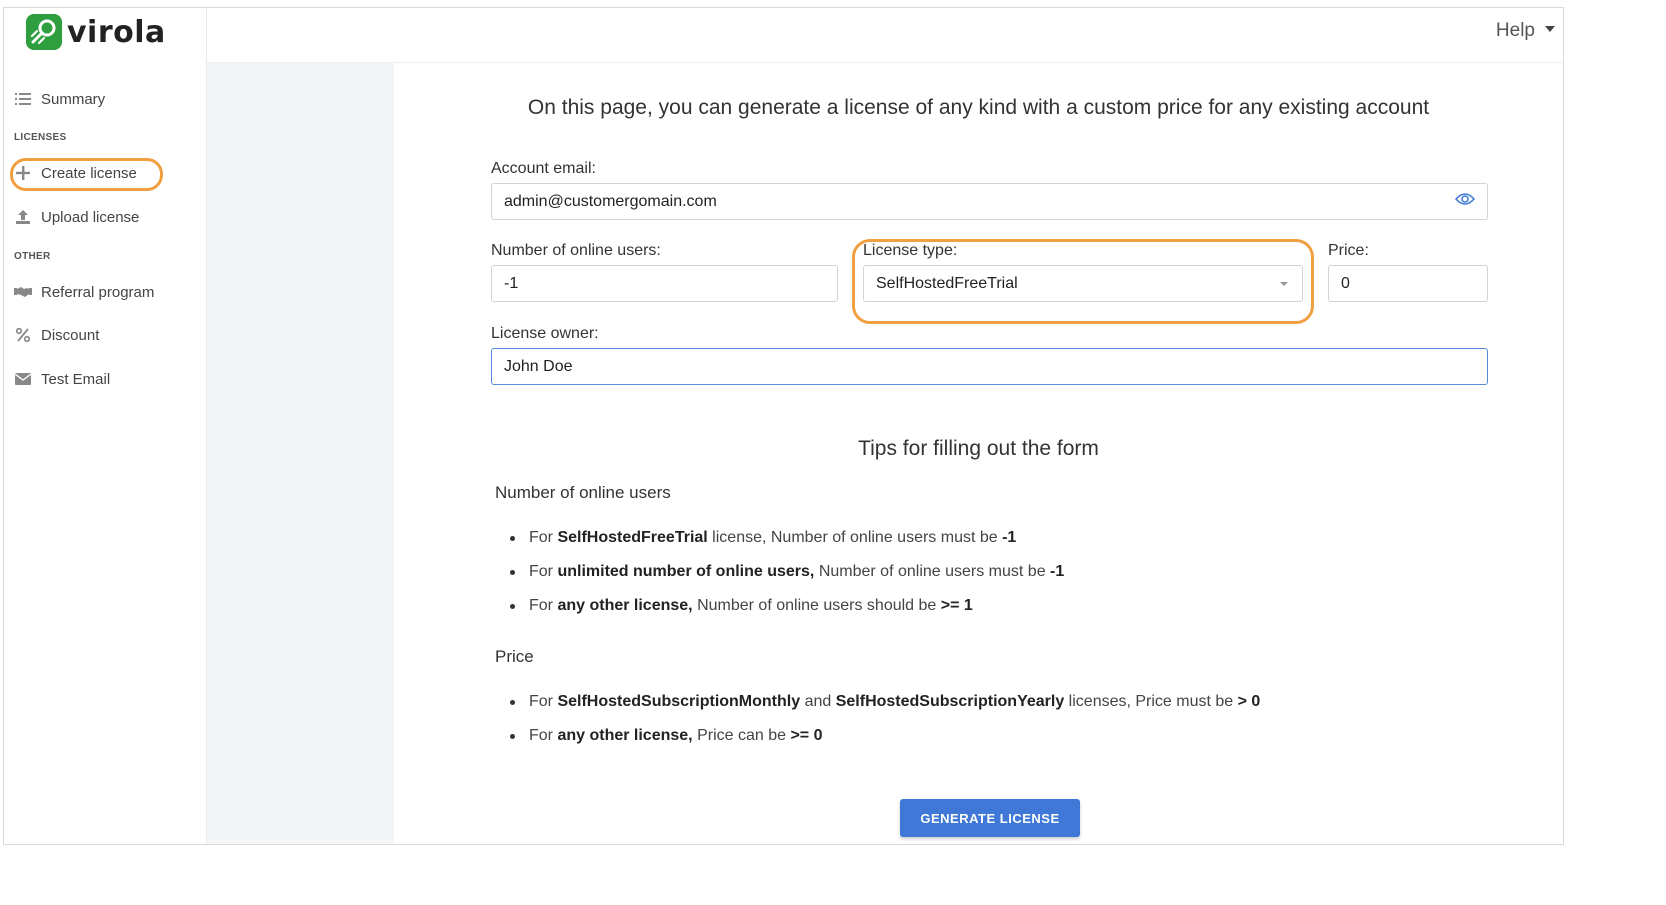 This screenshot has height=905, width=1666. I want to click on sidebar-item-summary: Summary, so click(59, 99).